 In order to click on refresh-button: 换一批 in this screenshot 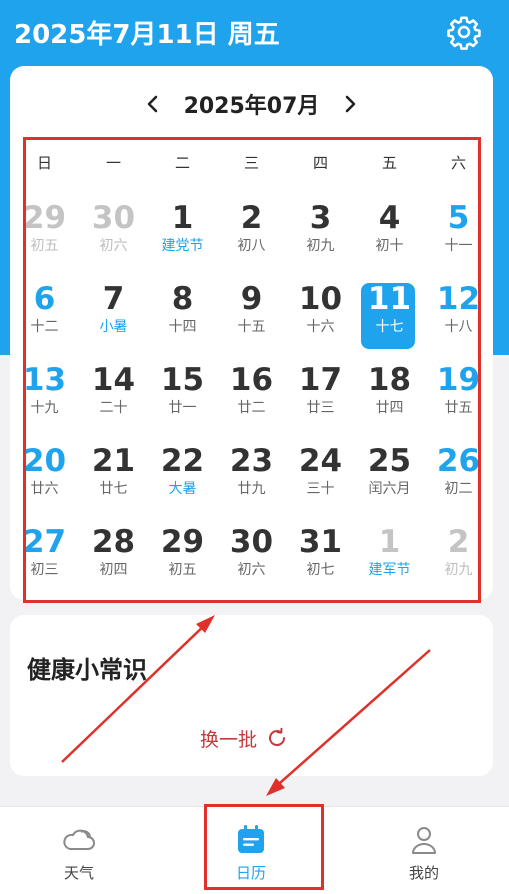, I will do `click(244, 738)`.